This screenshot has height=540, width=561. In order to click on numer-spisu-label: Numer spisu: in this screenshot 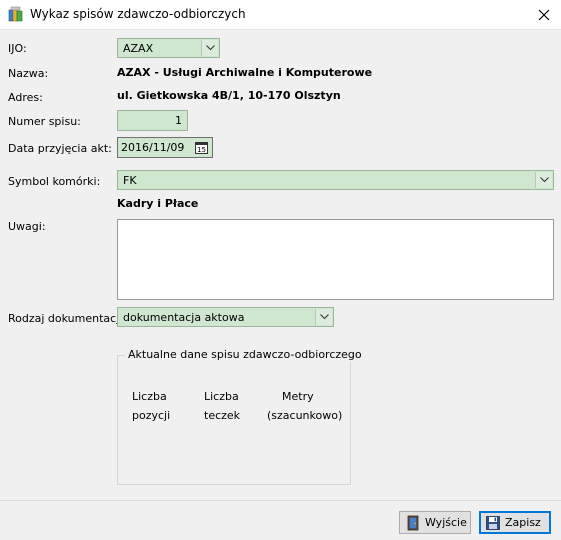, I will do `click(44, 121)`.